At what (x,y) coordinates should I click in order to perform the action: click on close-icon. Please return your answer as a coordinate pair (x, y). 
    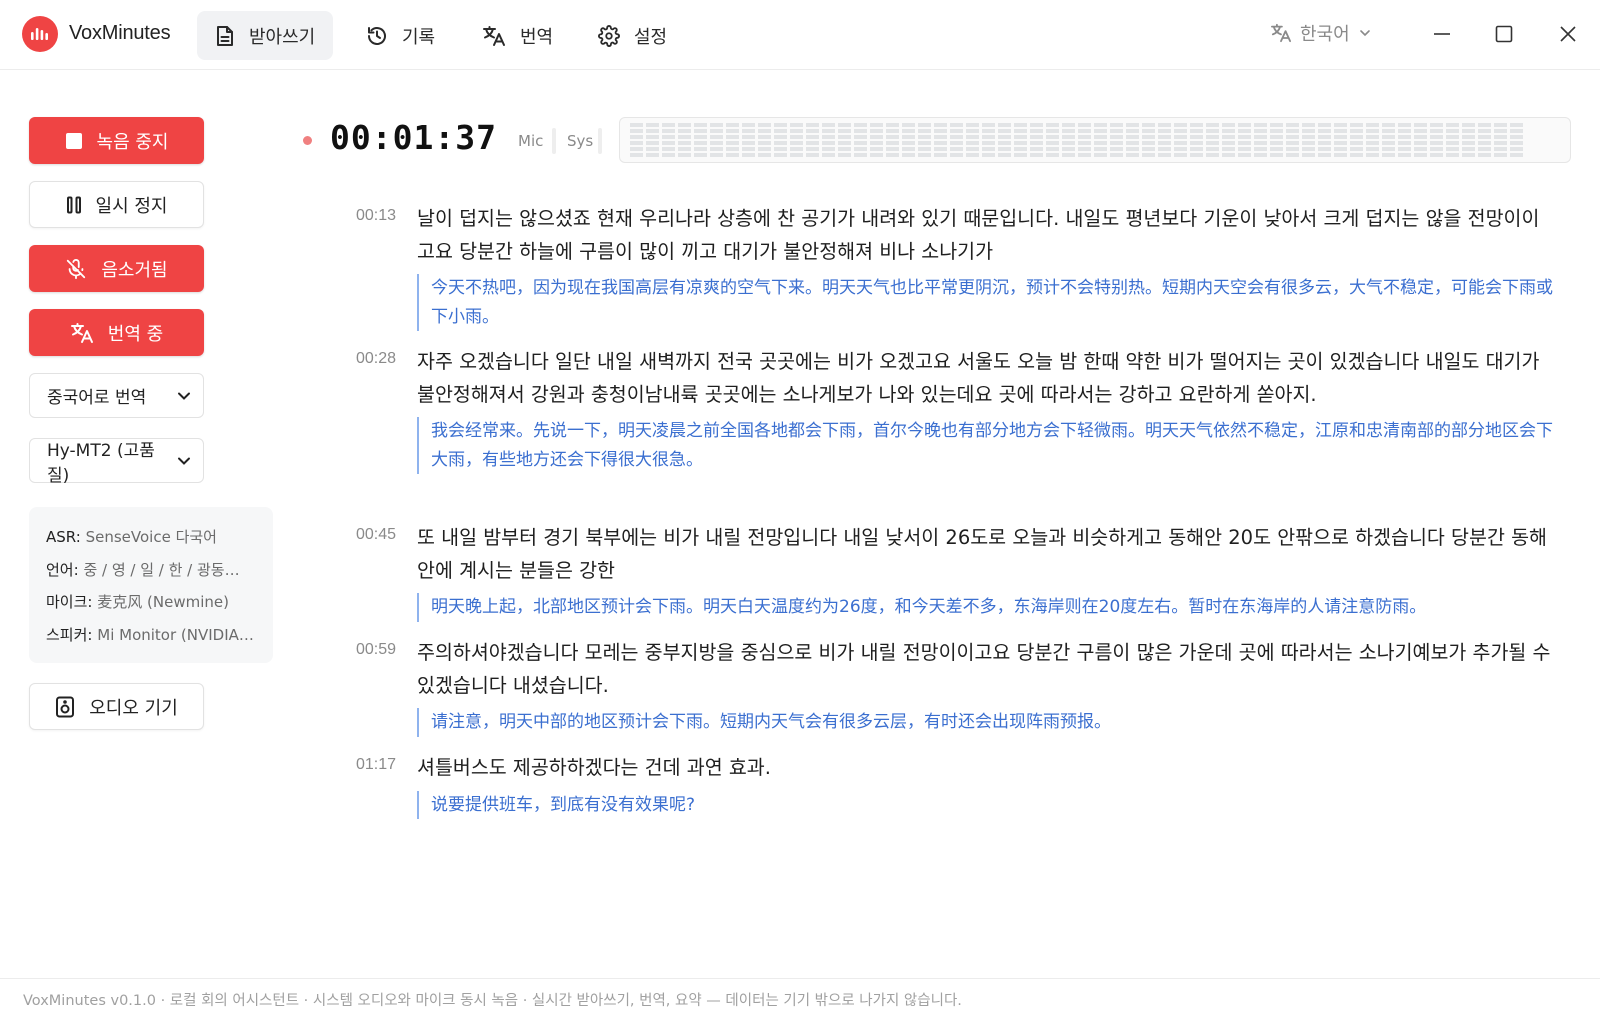
    Looking at the image, I should click on (1568, 34).